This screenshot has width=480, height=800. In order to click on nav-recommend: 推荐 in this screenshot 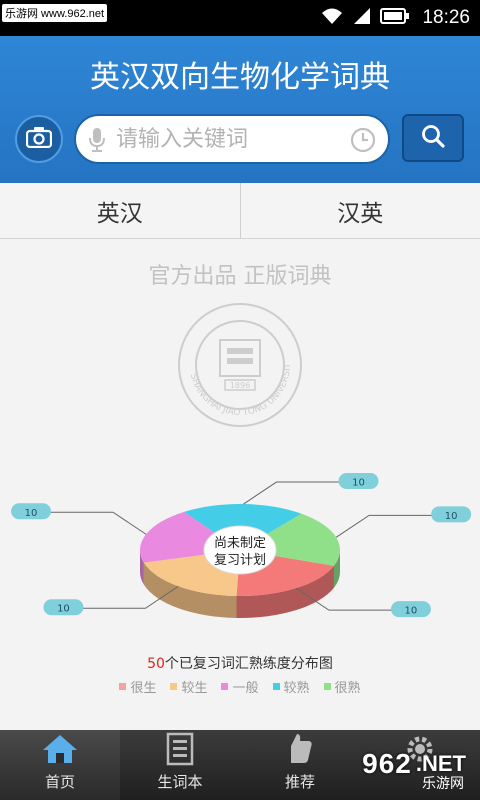, I will do `click(300, 765)`.